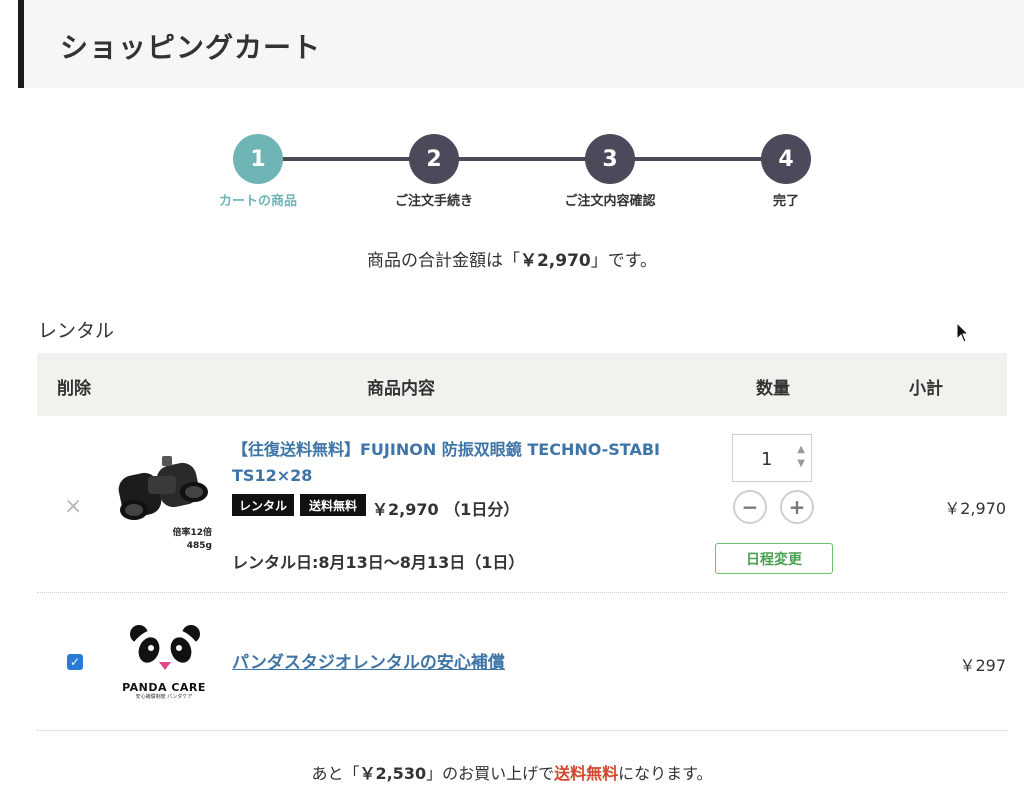 The height and width of the screenshot is (807, 1024). I want to click on col-delete: 削除, so click(74, 389).